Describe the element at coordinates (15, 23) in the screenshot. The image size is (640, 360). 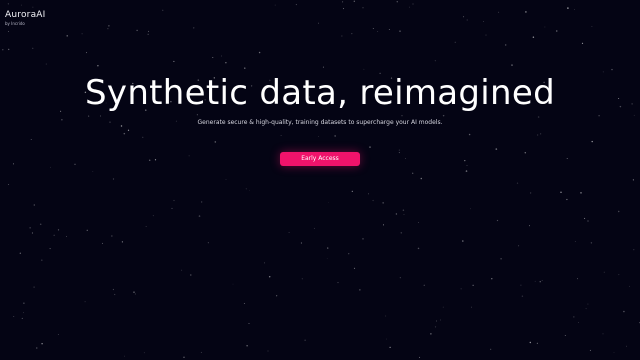
I see `brand-byline: by Incrido` at that location.